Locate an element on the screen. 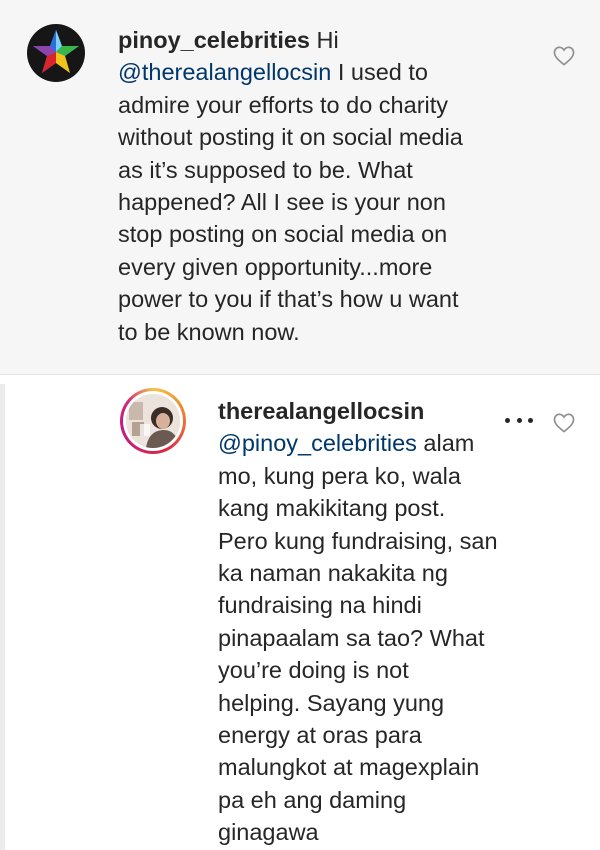 The width and height of the screenshot is (600, 850). comment-line: therealangellocsin is located at coordinates (378, 411).